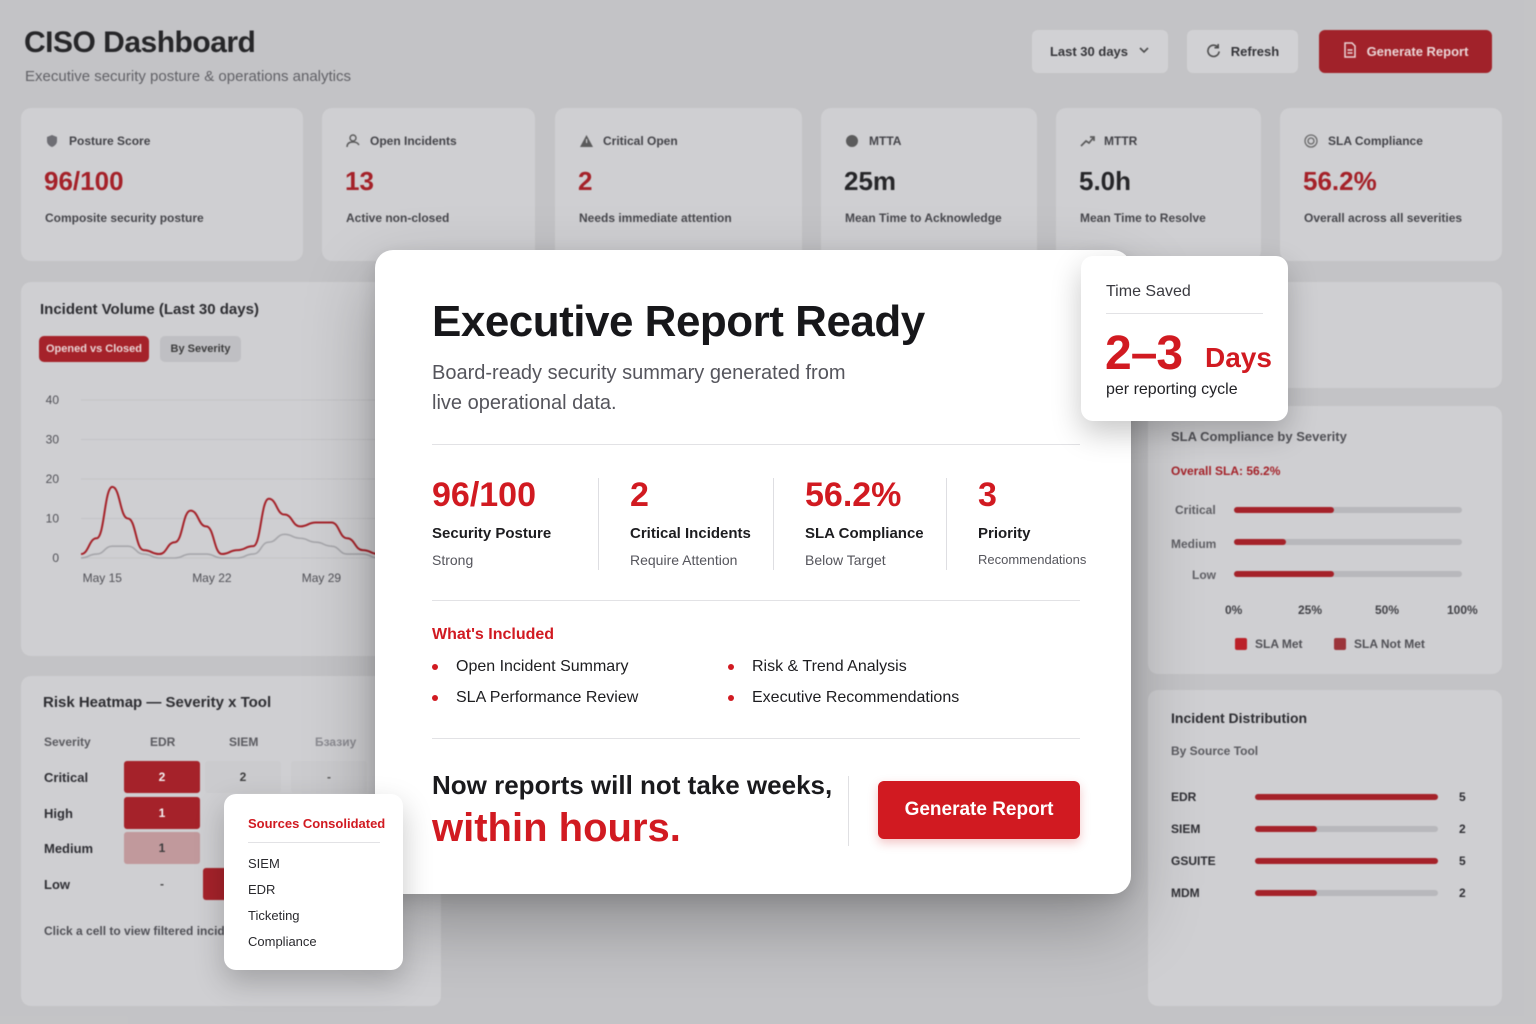 This screenshot has height=1024, width=1536. What do you see at coordinates (1194, 544) in the screenshot?
I see `sla-row-label: Medium` at bounding box center [1194, 544].